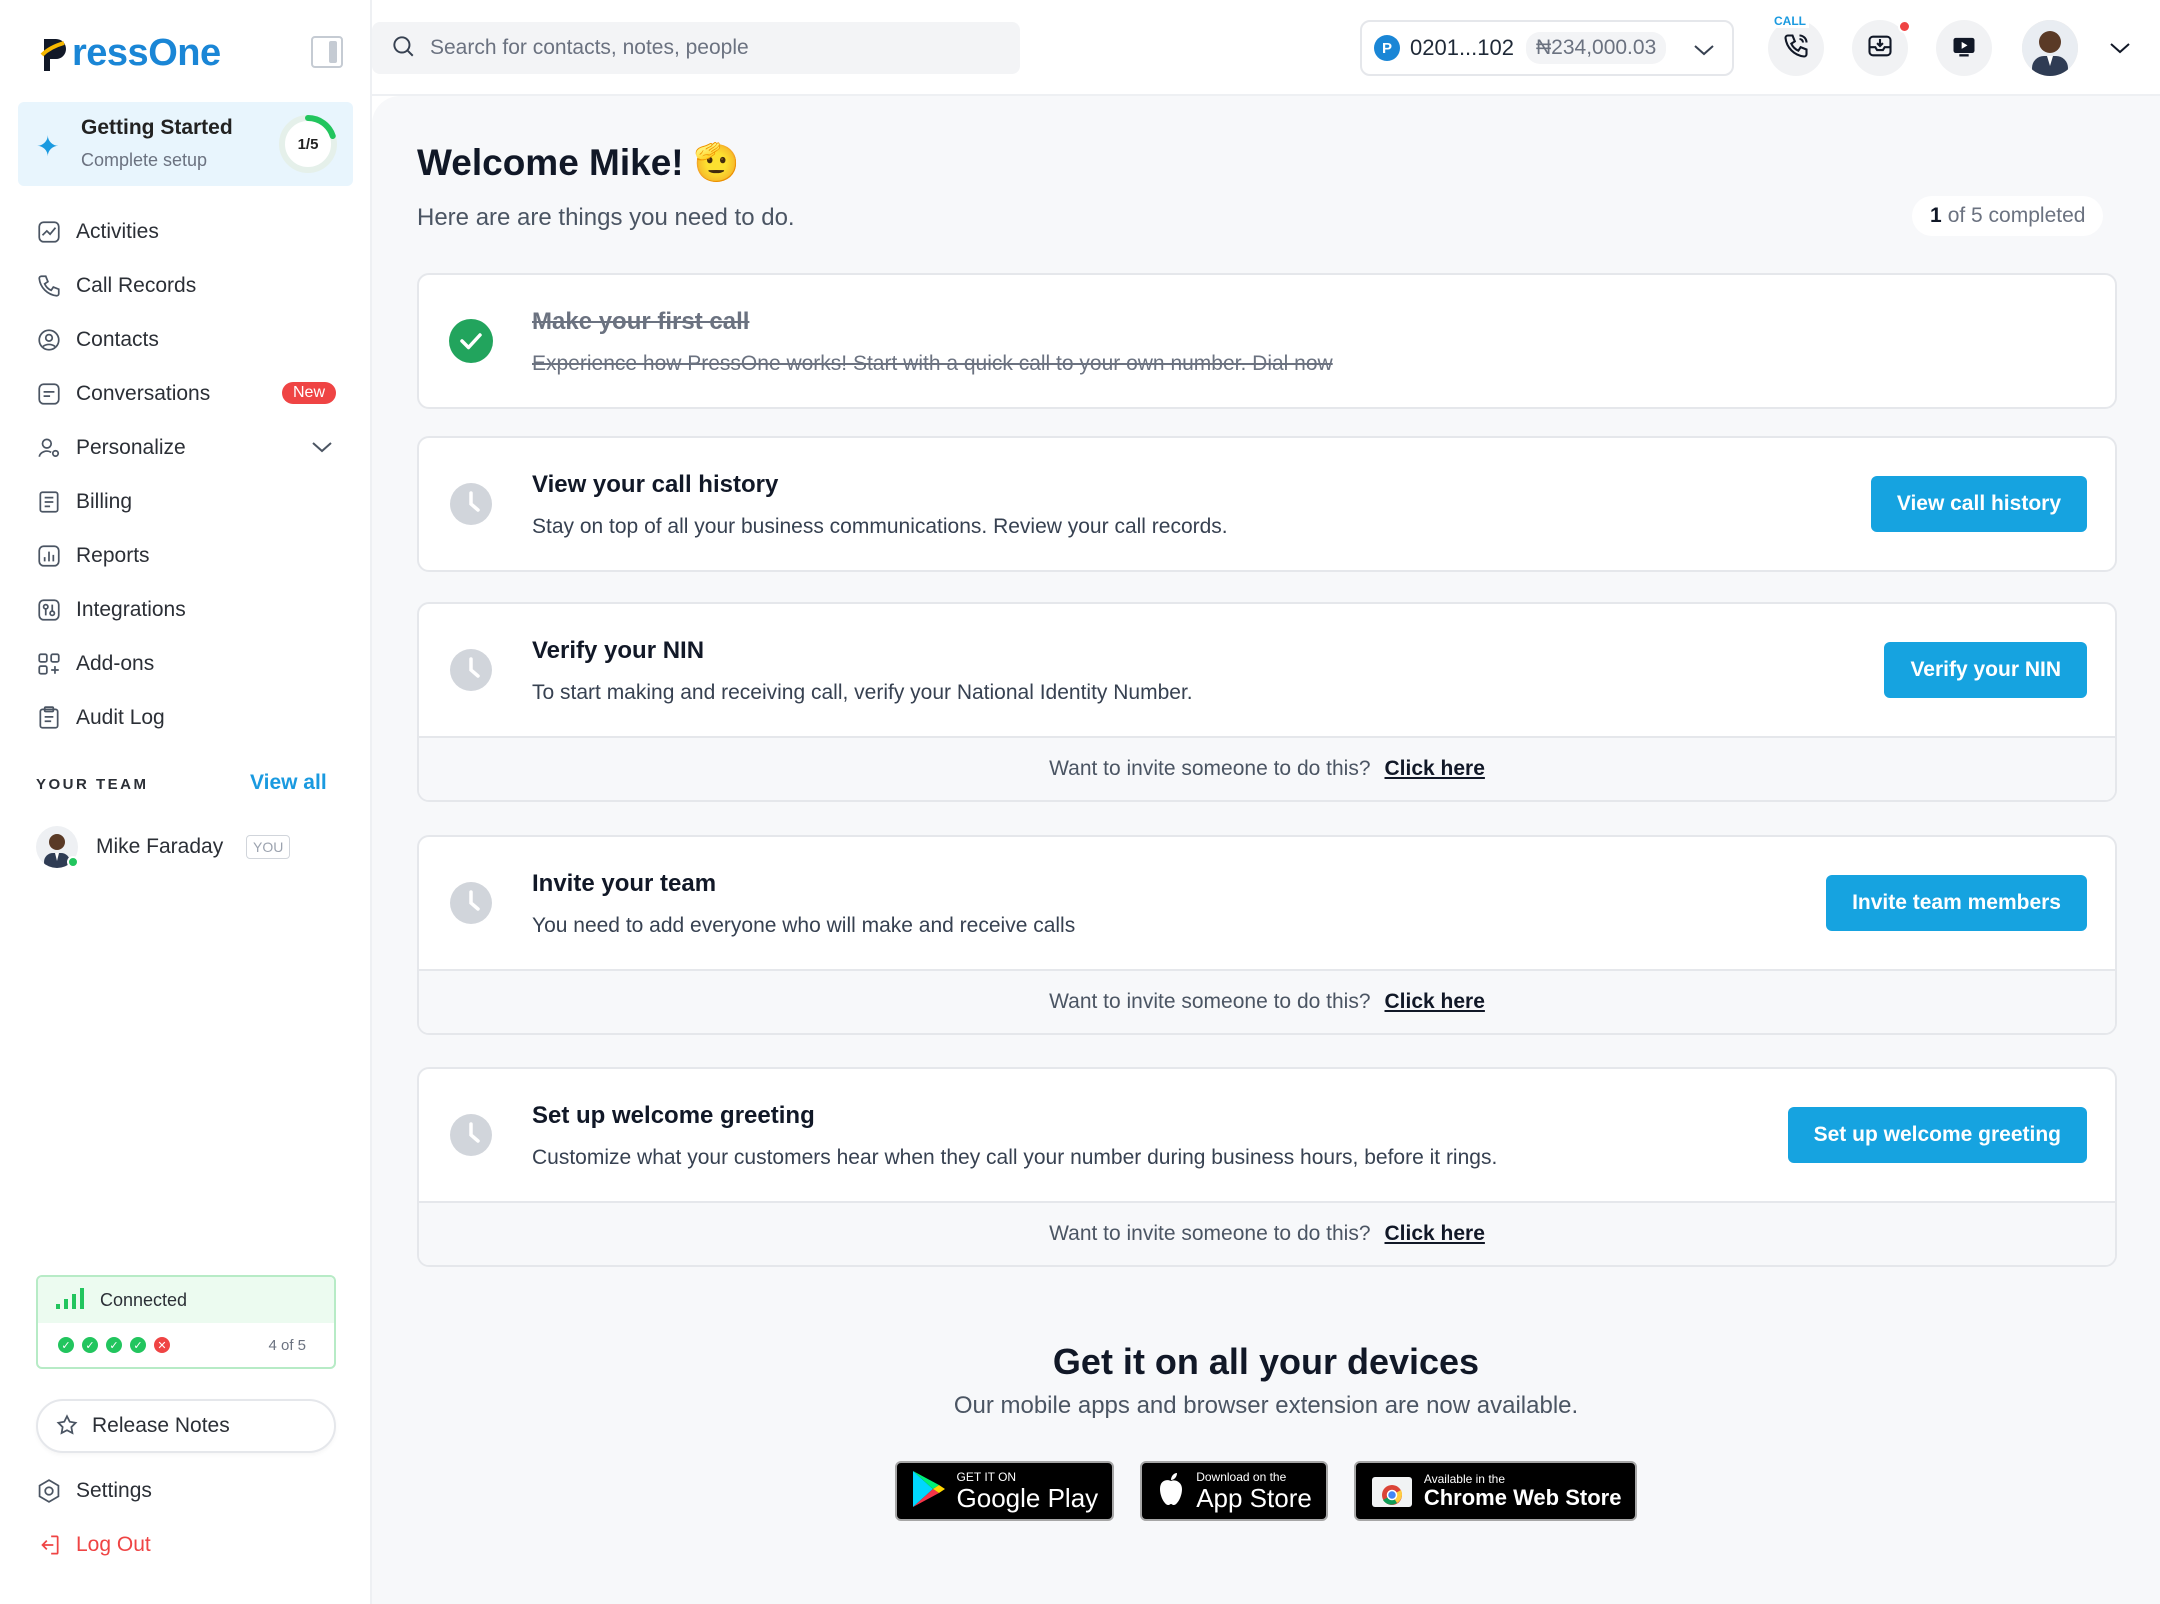 The image size is (2160, 1604). Describe the element at coordinates (624, 883) in the screenshot. I see `task-title: Invite your team` at that location.